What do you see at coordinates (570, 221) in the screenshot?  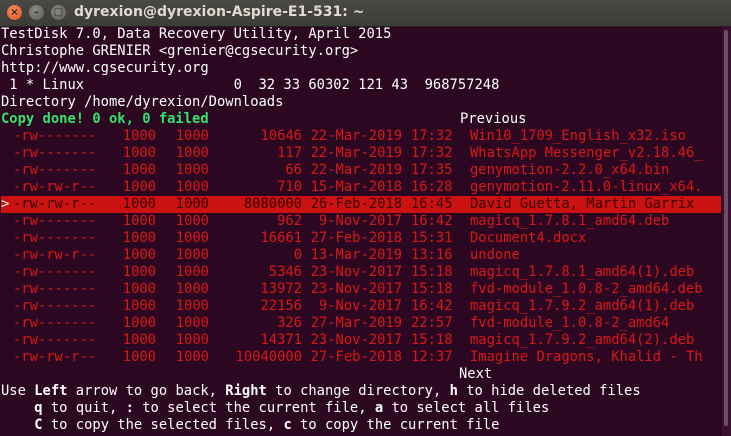 I see `file-name: magicq_1.7.8.1_amd64.deb` at bounding box center [570, 221].